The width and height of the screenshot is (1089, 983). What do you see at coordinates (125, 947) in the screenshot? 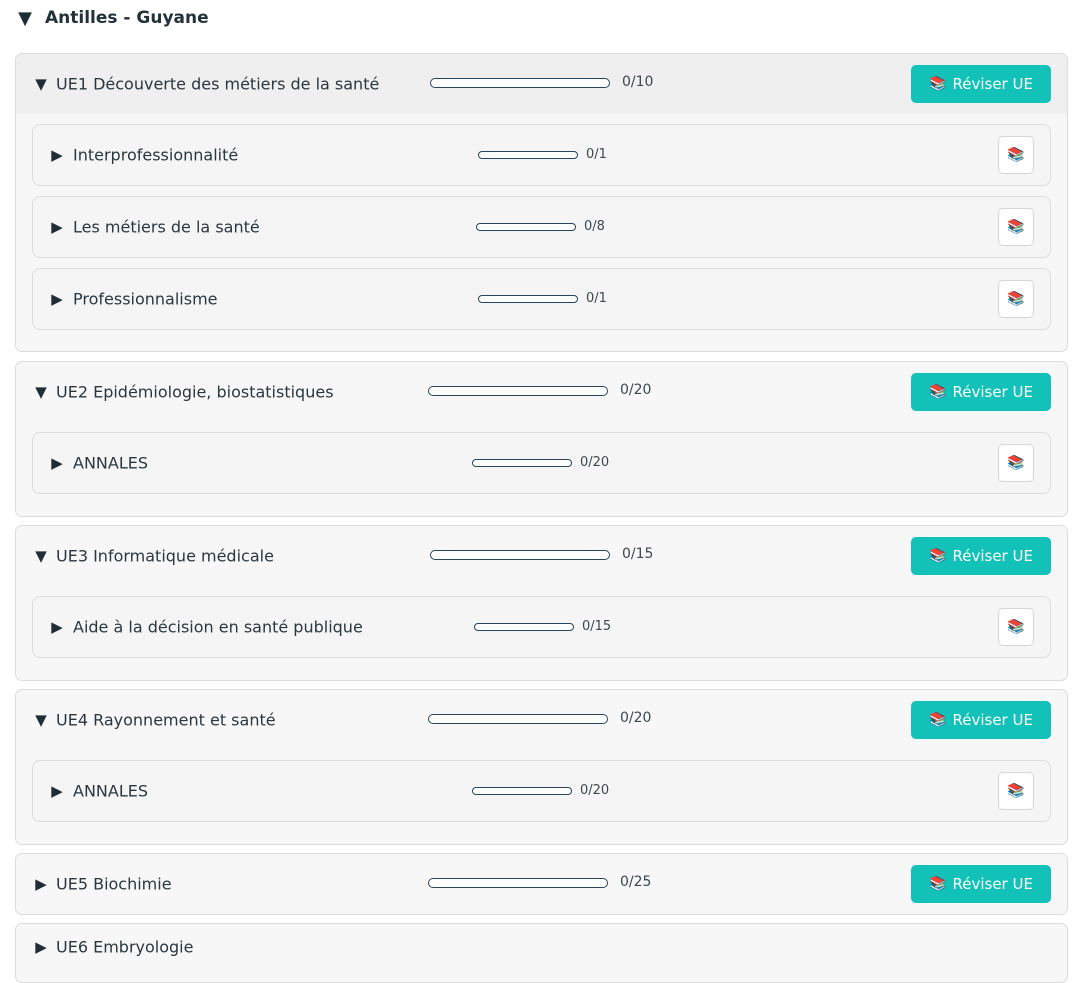
I see `ue-title: UE6 Embryologie` at bounding box center [125, 947].